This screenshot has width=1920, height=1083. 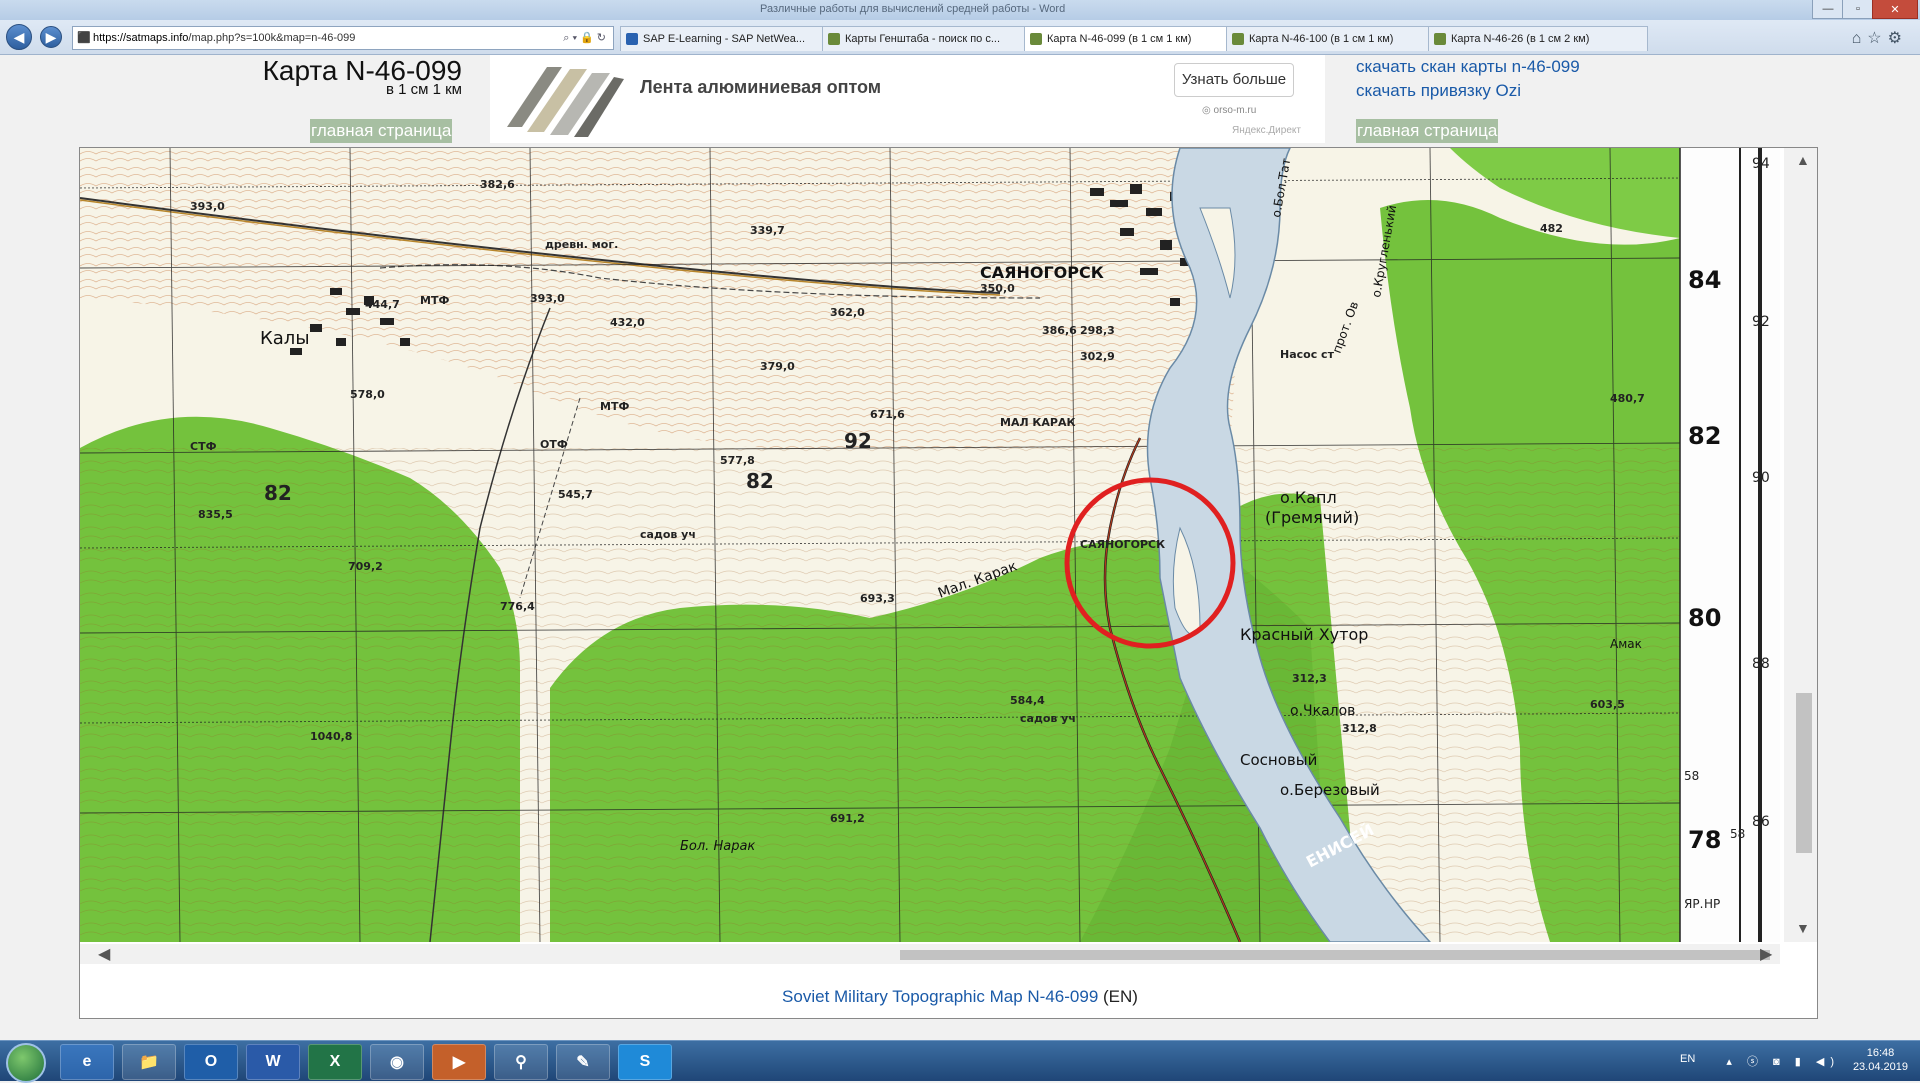 What do you see at coordinates (581, 244) in the screenshot?
I see `svg-text: древн. мог.` at bounding box center [581, 244].